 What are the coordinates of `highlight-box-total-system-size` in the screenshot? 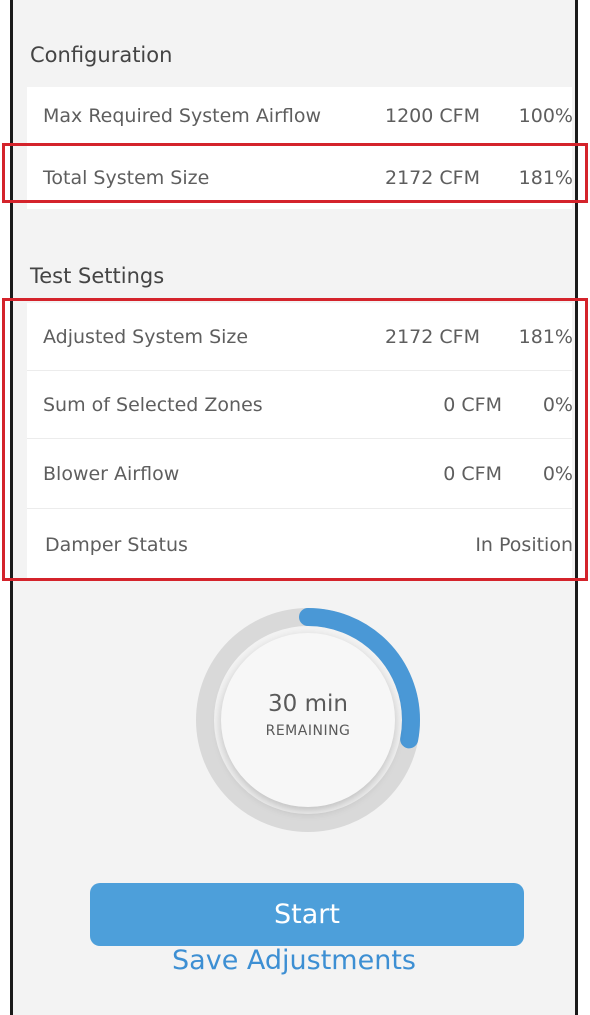 It's located at (295, 173).